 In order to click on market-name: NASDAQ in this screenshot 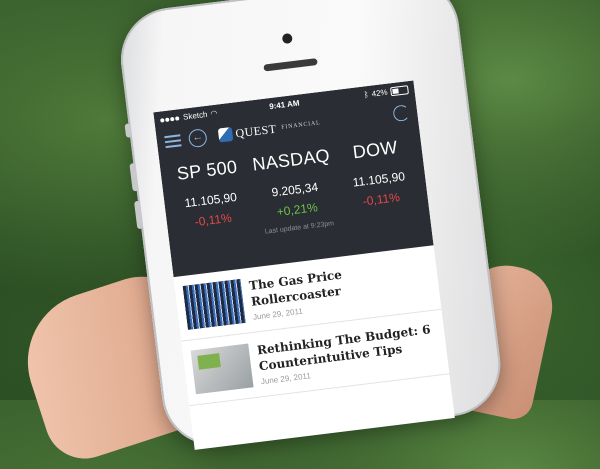, I will do `click(291, 160)`.